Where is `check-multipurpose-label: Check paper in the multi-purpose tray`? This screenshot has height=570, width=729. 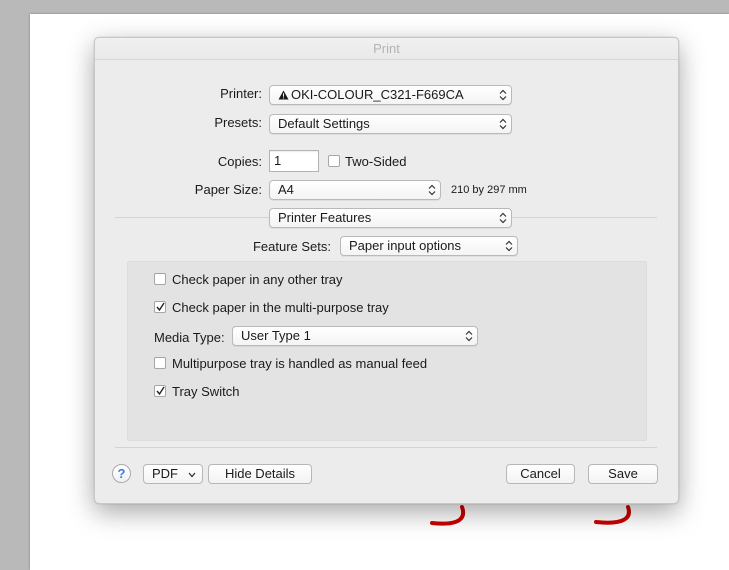
check-multipurpose-label: Check paper in the multi-purpose tray is located at coordinates (280, 307).